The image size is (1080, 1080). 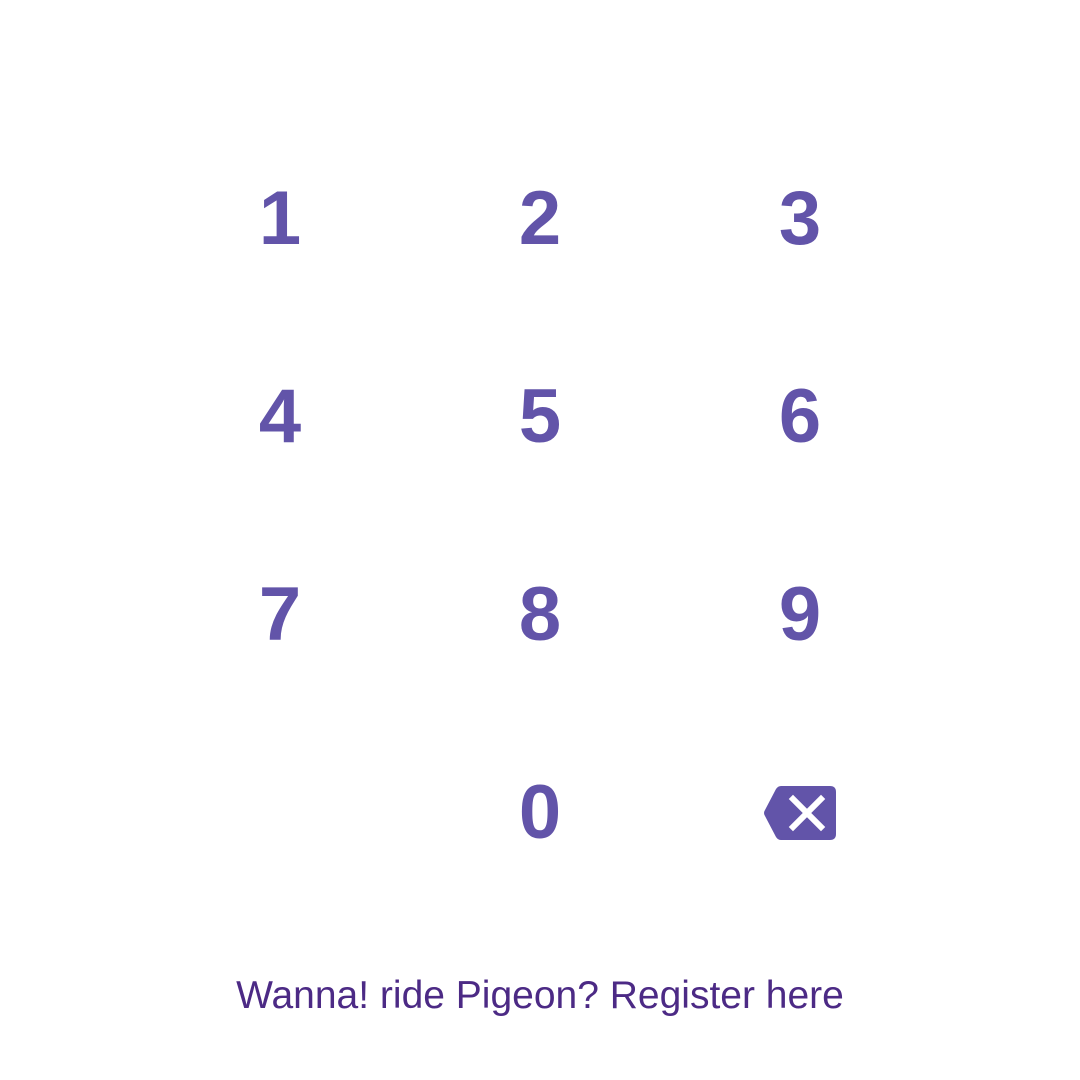 I want to click on key-0: 0, so click(x=540, y=813).